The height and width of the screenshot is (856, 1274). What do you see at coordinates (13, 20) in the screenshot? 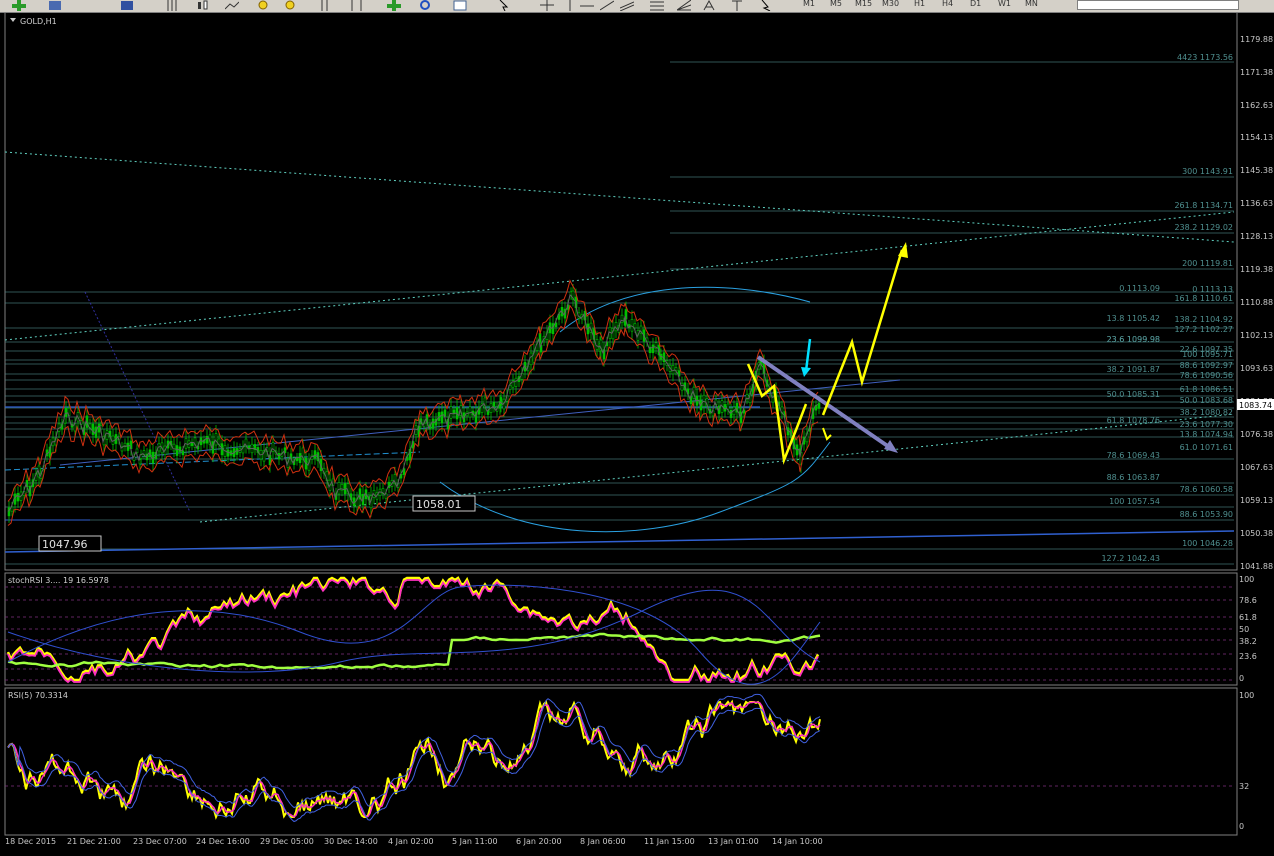
I see `chart-menu-triangle-icon` at bounding box center [13, 20].